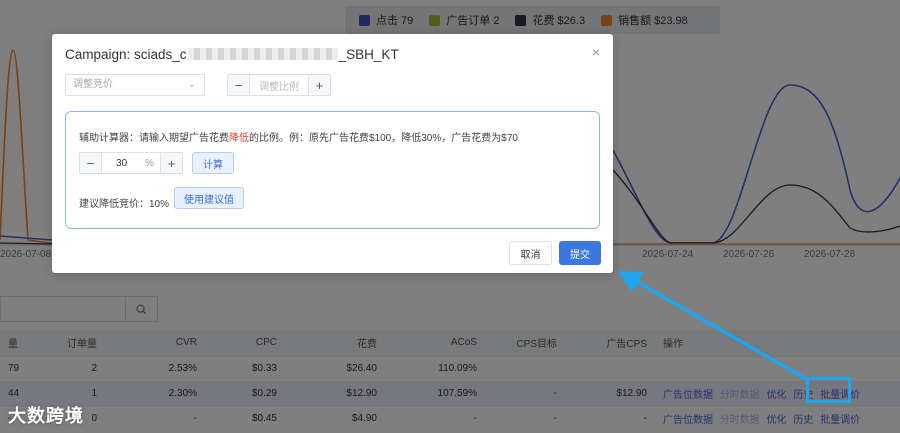  I want to click on ratio-decrease-button: −, so click(238, 85).